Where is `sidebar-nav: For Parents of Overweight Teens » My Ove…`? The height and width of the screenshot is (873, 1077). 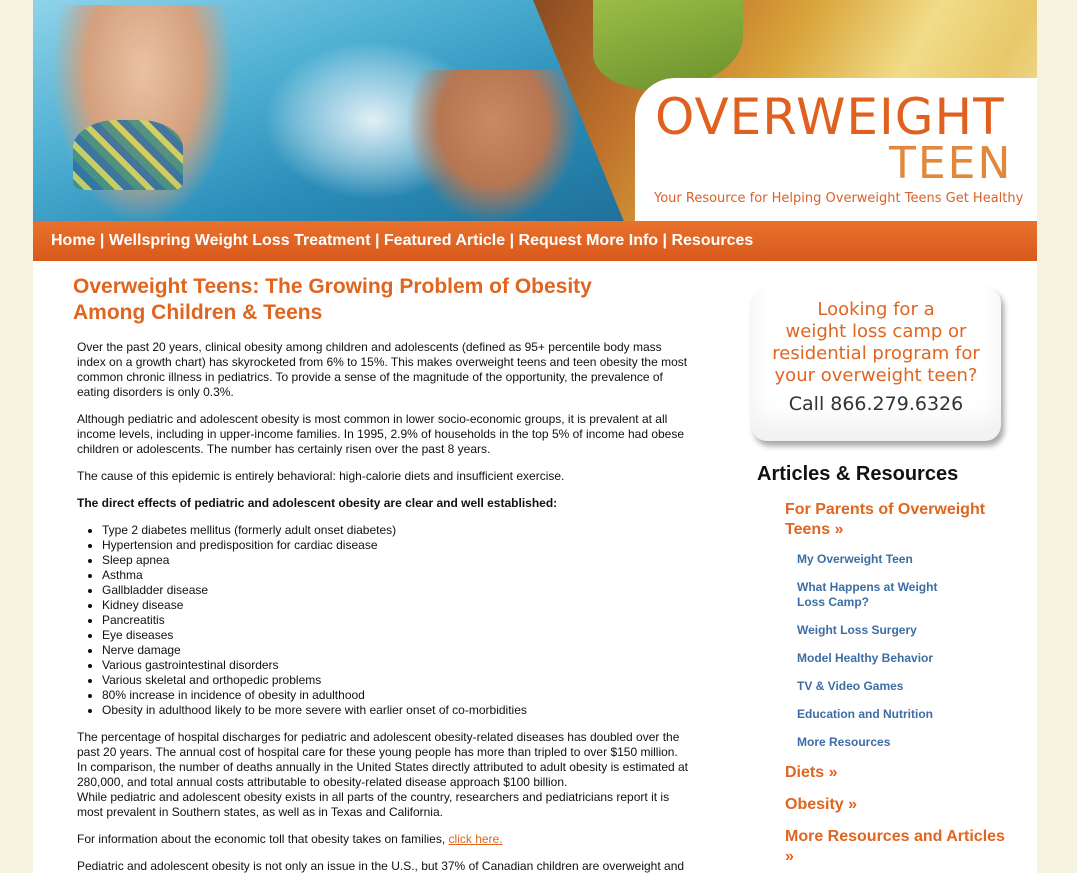
sidebar-nav: For Parents of Overweight Teens » My Ove… is located at coordinates (895, 686).